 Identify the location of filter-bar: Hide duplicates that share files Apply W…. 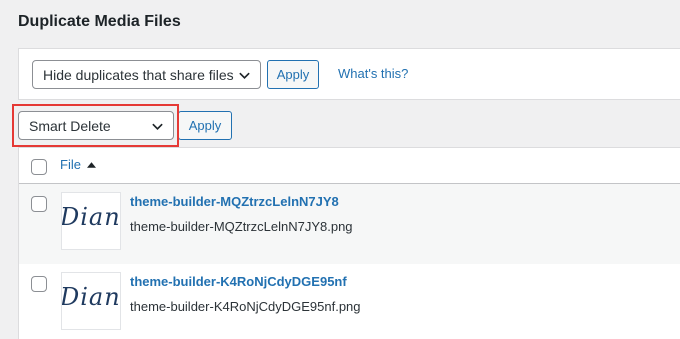
(349, 74).